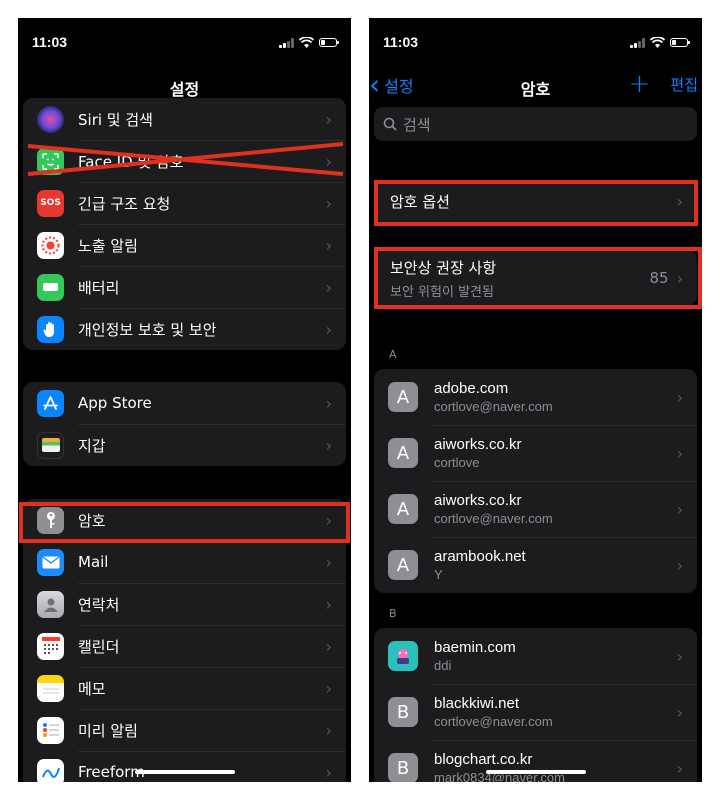 The image size is (720, 800). Describe the element at coordinates (393, 613) in the screenshot. I see `section-header-b: B` at that location.